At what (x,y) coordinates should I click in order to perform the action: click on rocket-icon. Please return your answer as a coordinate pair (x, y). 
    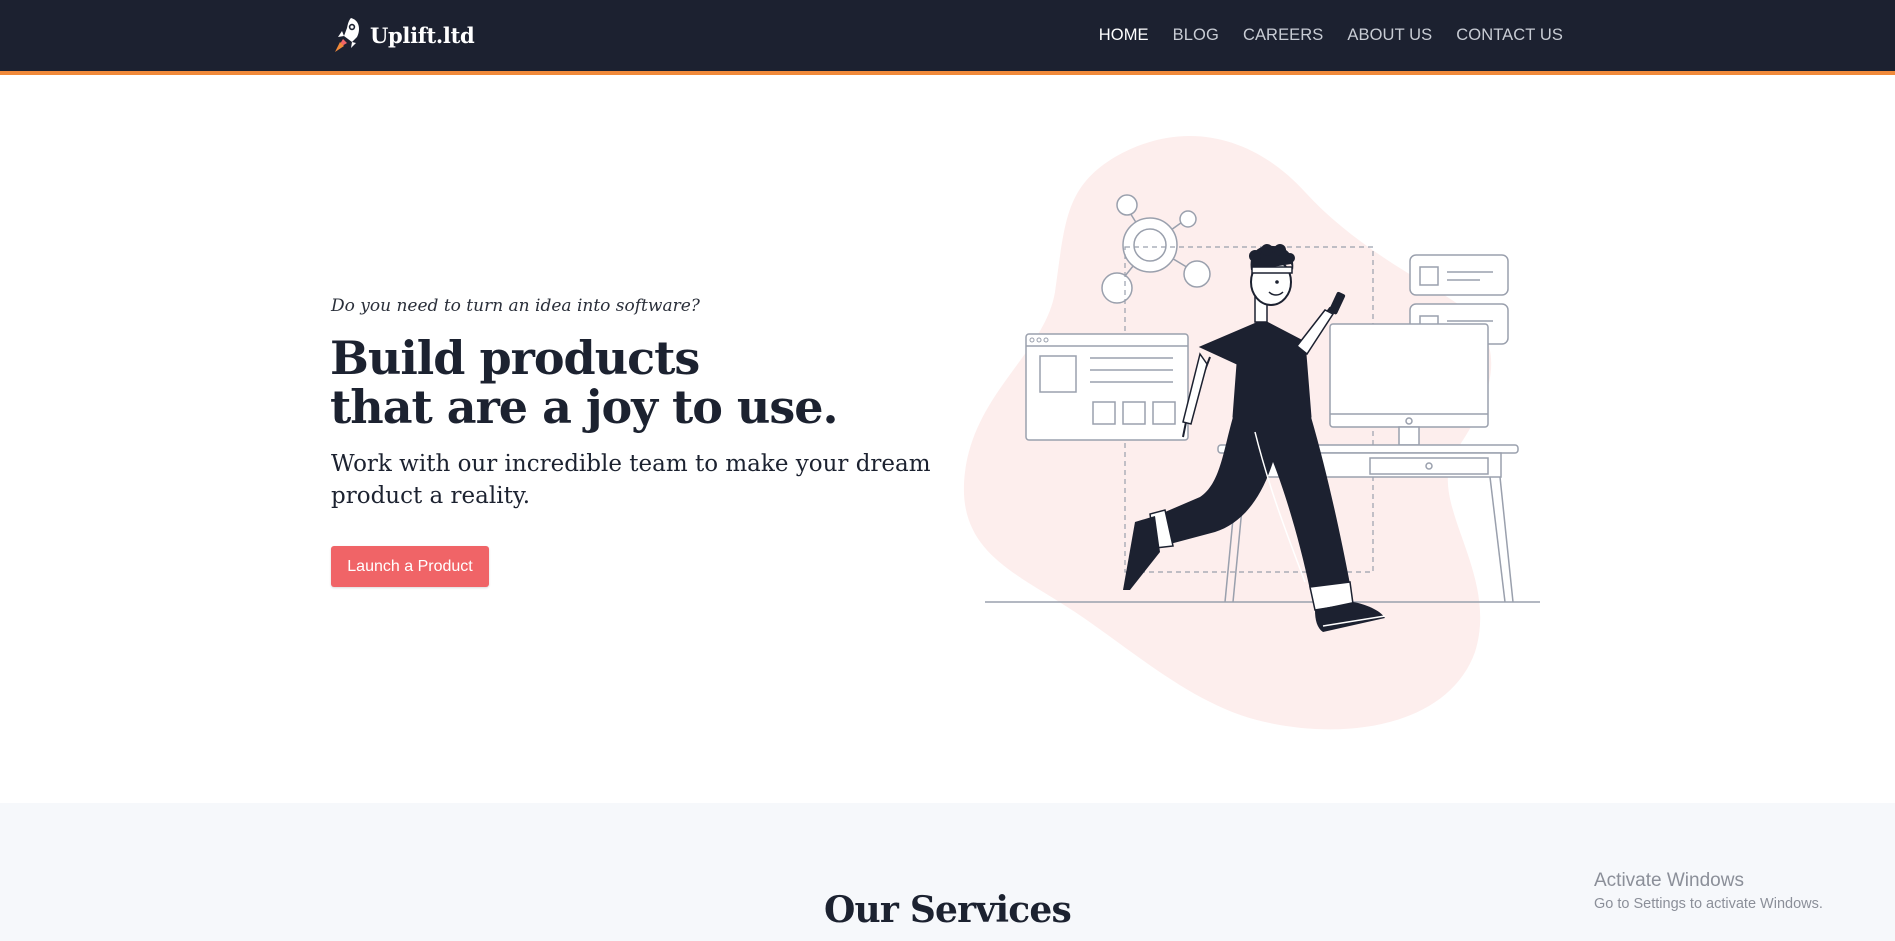
    Looking at the image, I should click on (347, 35).